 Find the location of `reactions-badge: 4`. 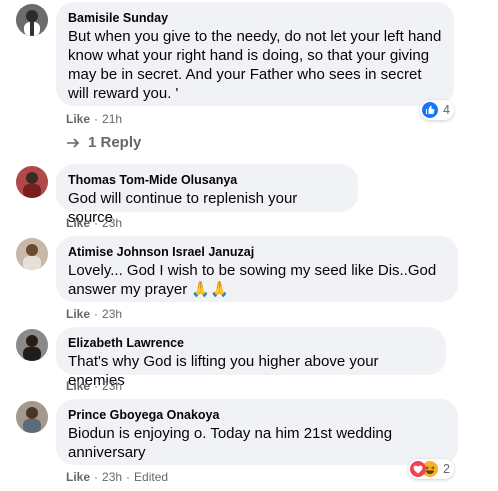

reactions-badge: 4 is located at coordinates (437, 110).